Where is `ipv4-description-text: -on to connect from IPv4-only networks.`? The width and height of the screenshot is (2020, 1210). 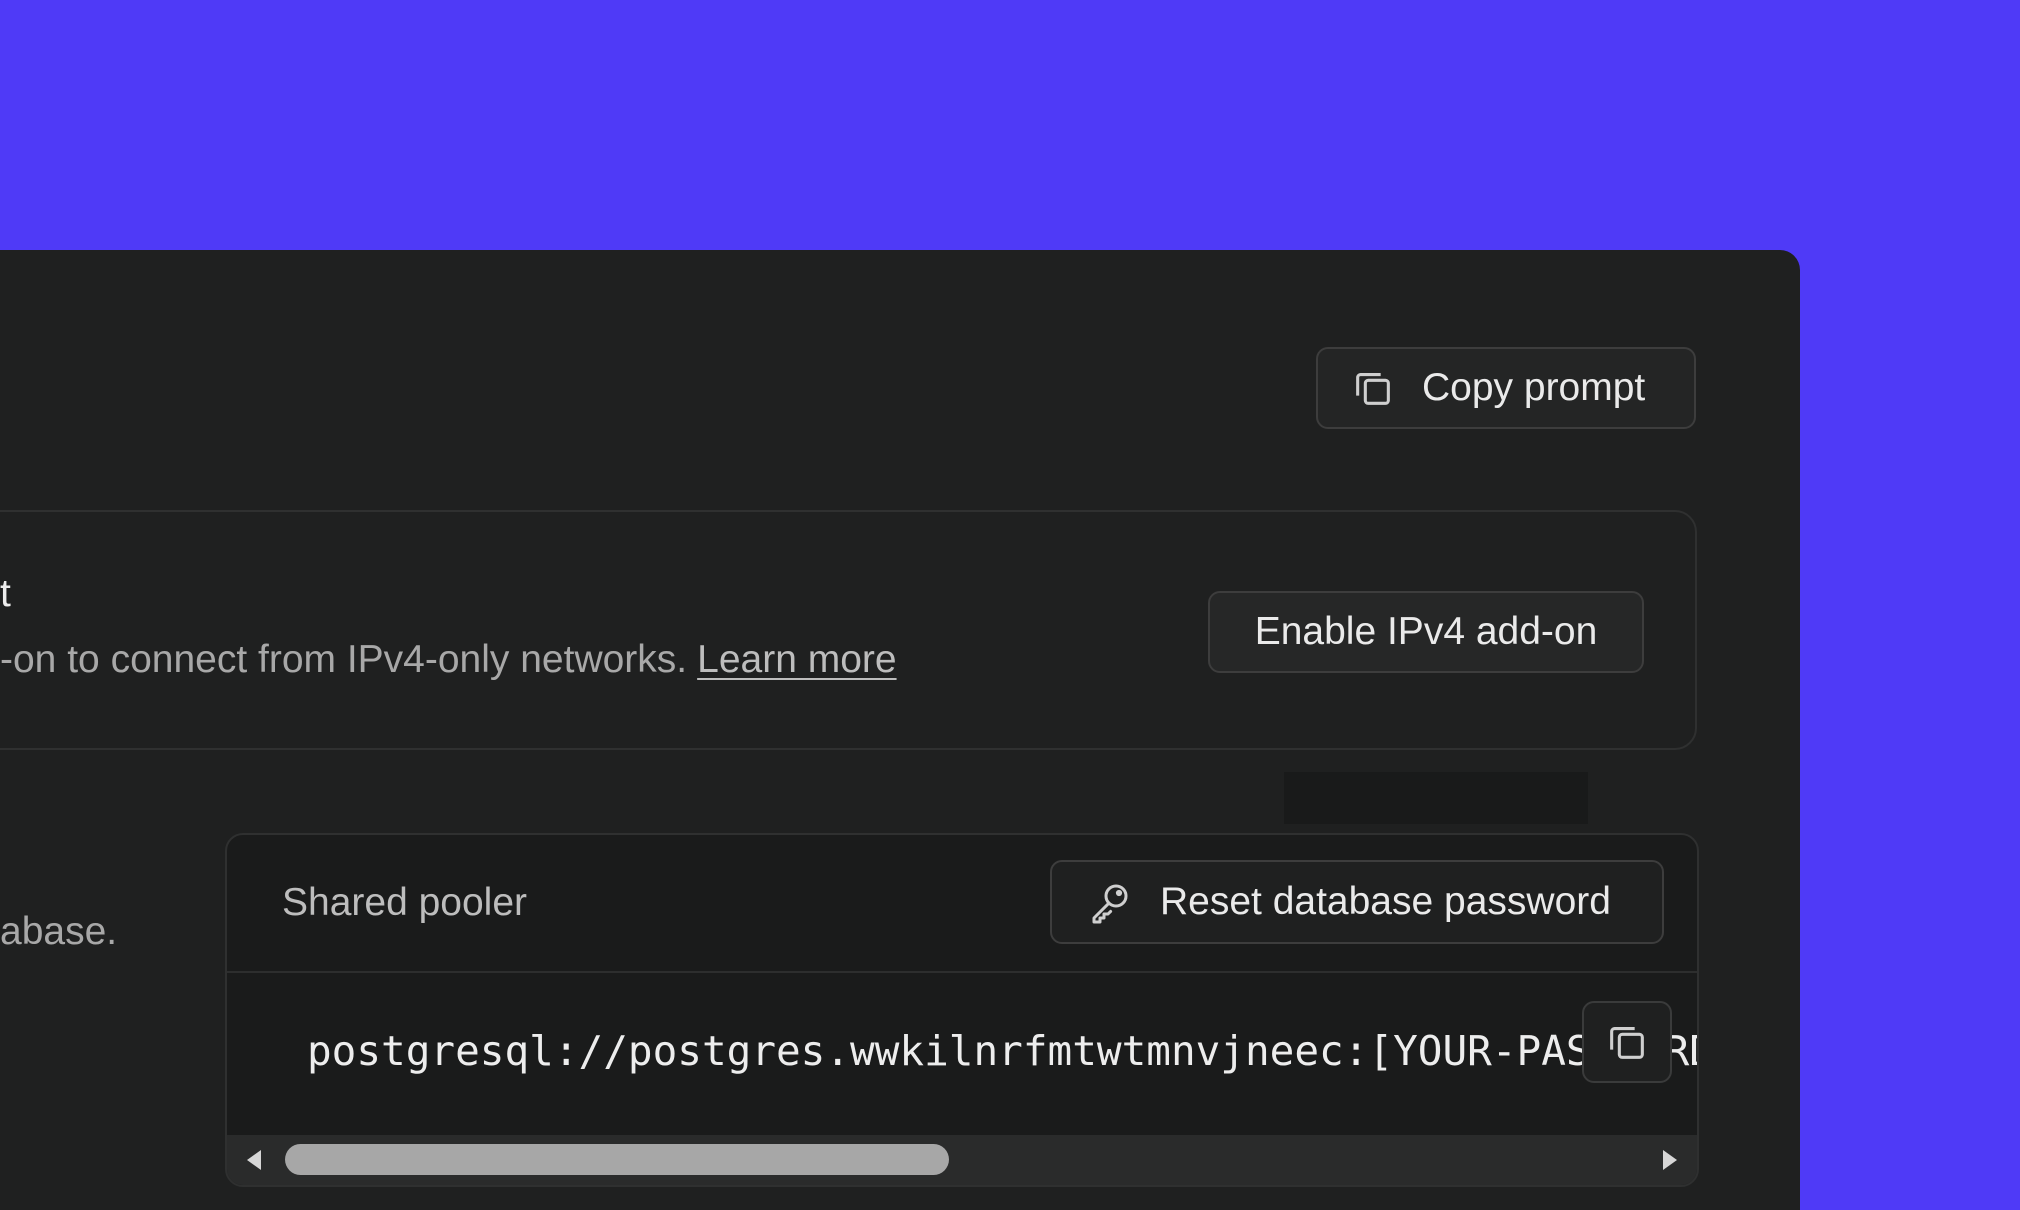
ipv4-description-text: -on to connect from IPv4-only networks. is located at coordinates (344, 659).